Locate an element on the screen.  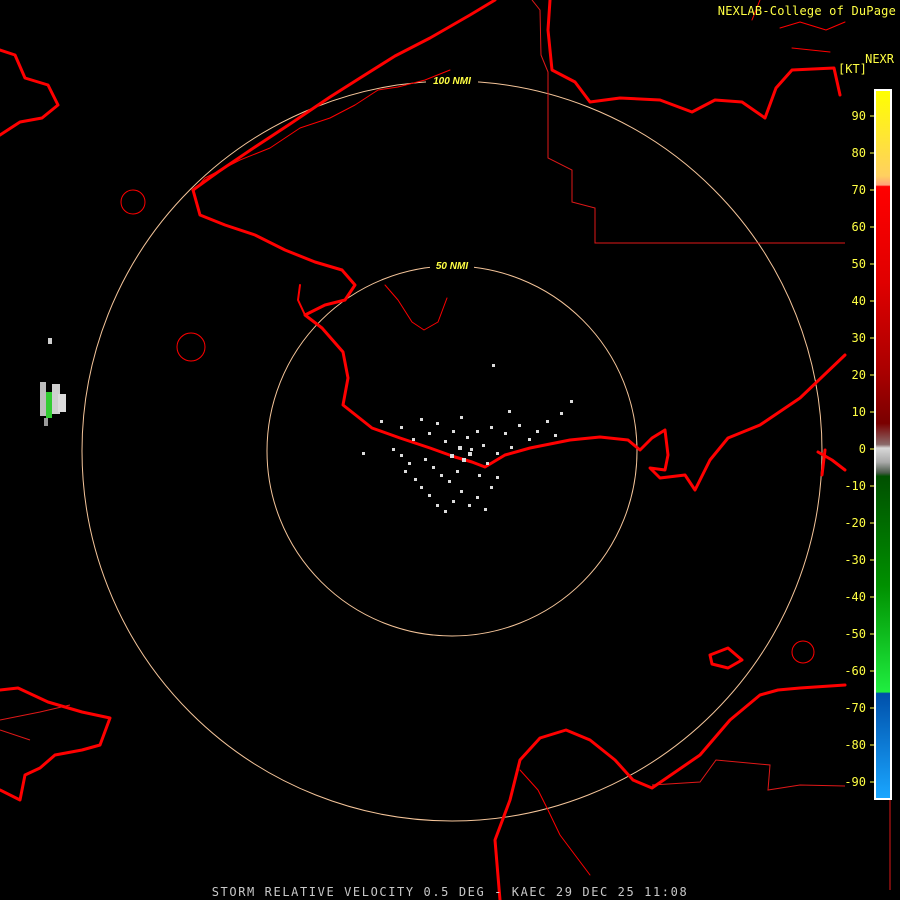
legend-tick-label: -90 is located at coordinates (855, 782).